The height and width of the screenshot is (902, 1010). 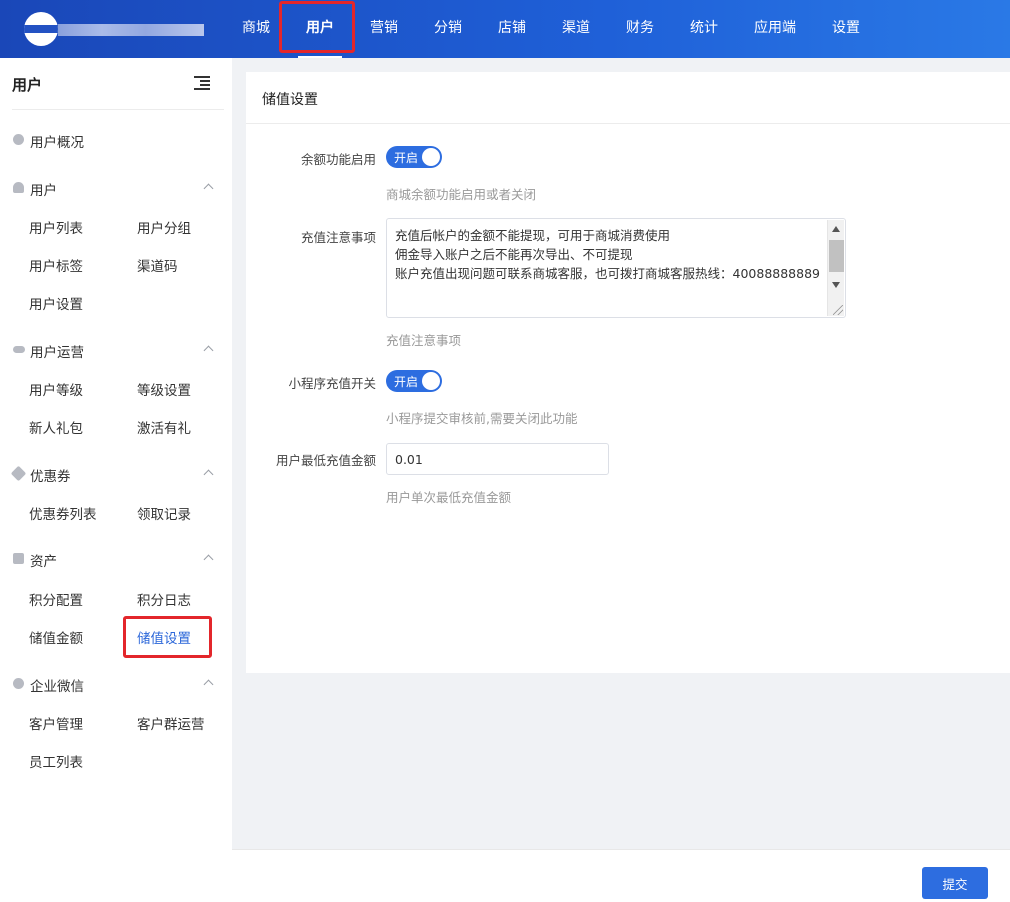 I want to click on sidebar-title: 用户, so click(x=27, y=85).